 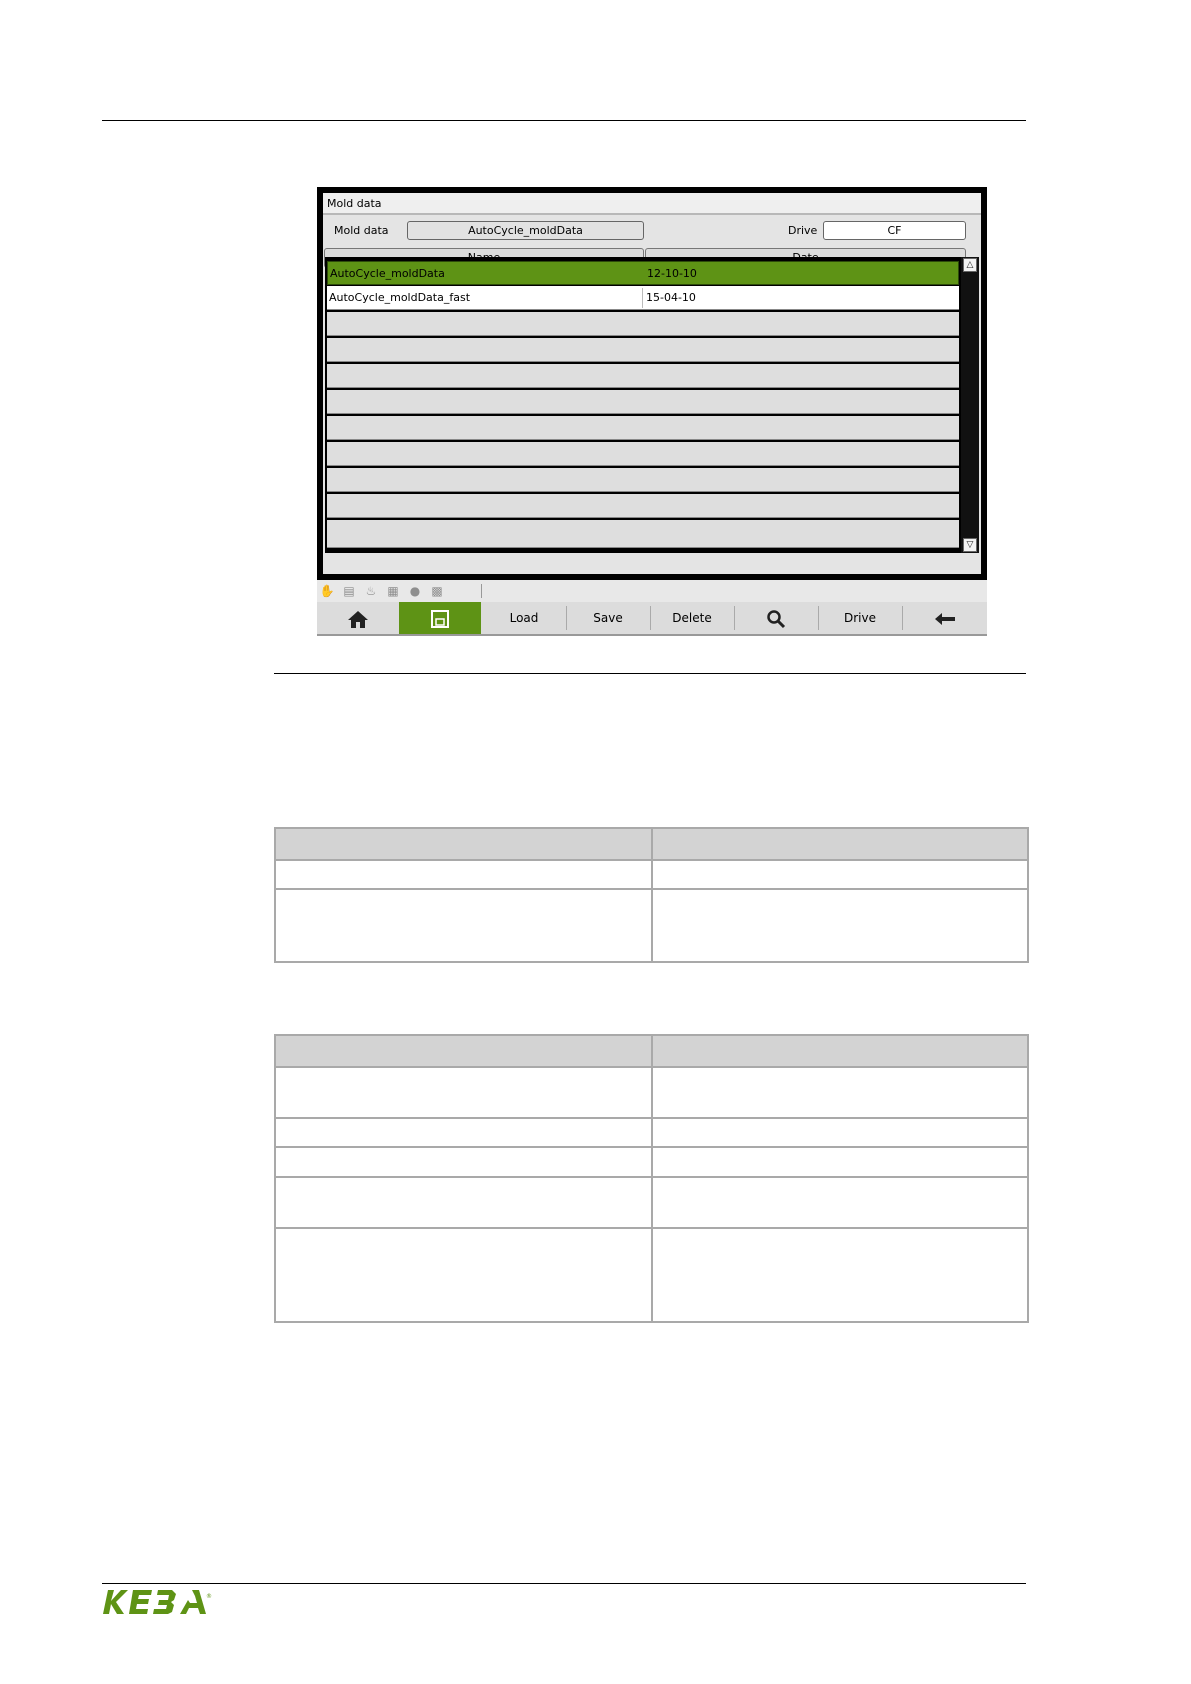 I want to click on mold-icon: ▦, so click(x=393, y=591).